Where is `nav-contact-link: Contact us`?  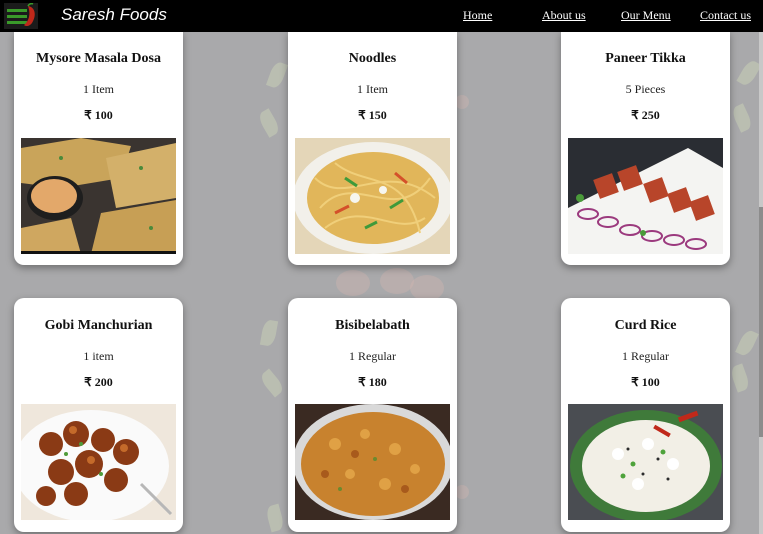 nav-contact-link: Contact us is located at coordinates (725, 15).